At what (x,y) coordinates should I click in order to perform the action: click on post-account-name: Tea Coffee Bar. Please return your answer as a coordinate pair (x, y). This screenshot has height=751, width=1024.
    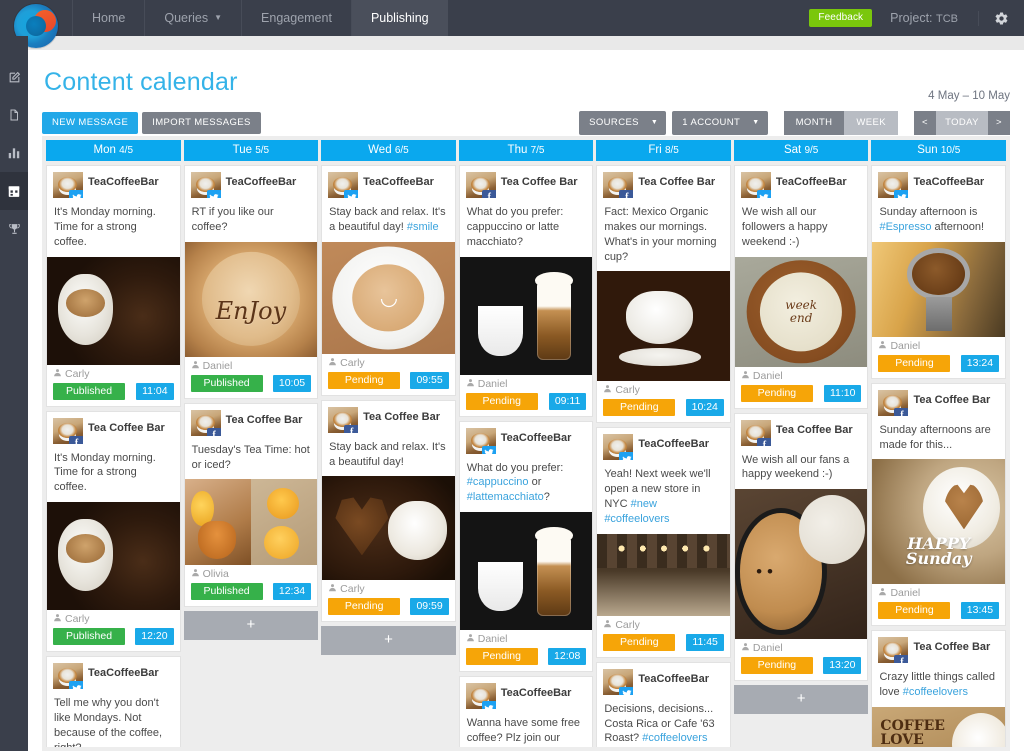
    Looking at the image, I should click on (814, 429).